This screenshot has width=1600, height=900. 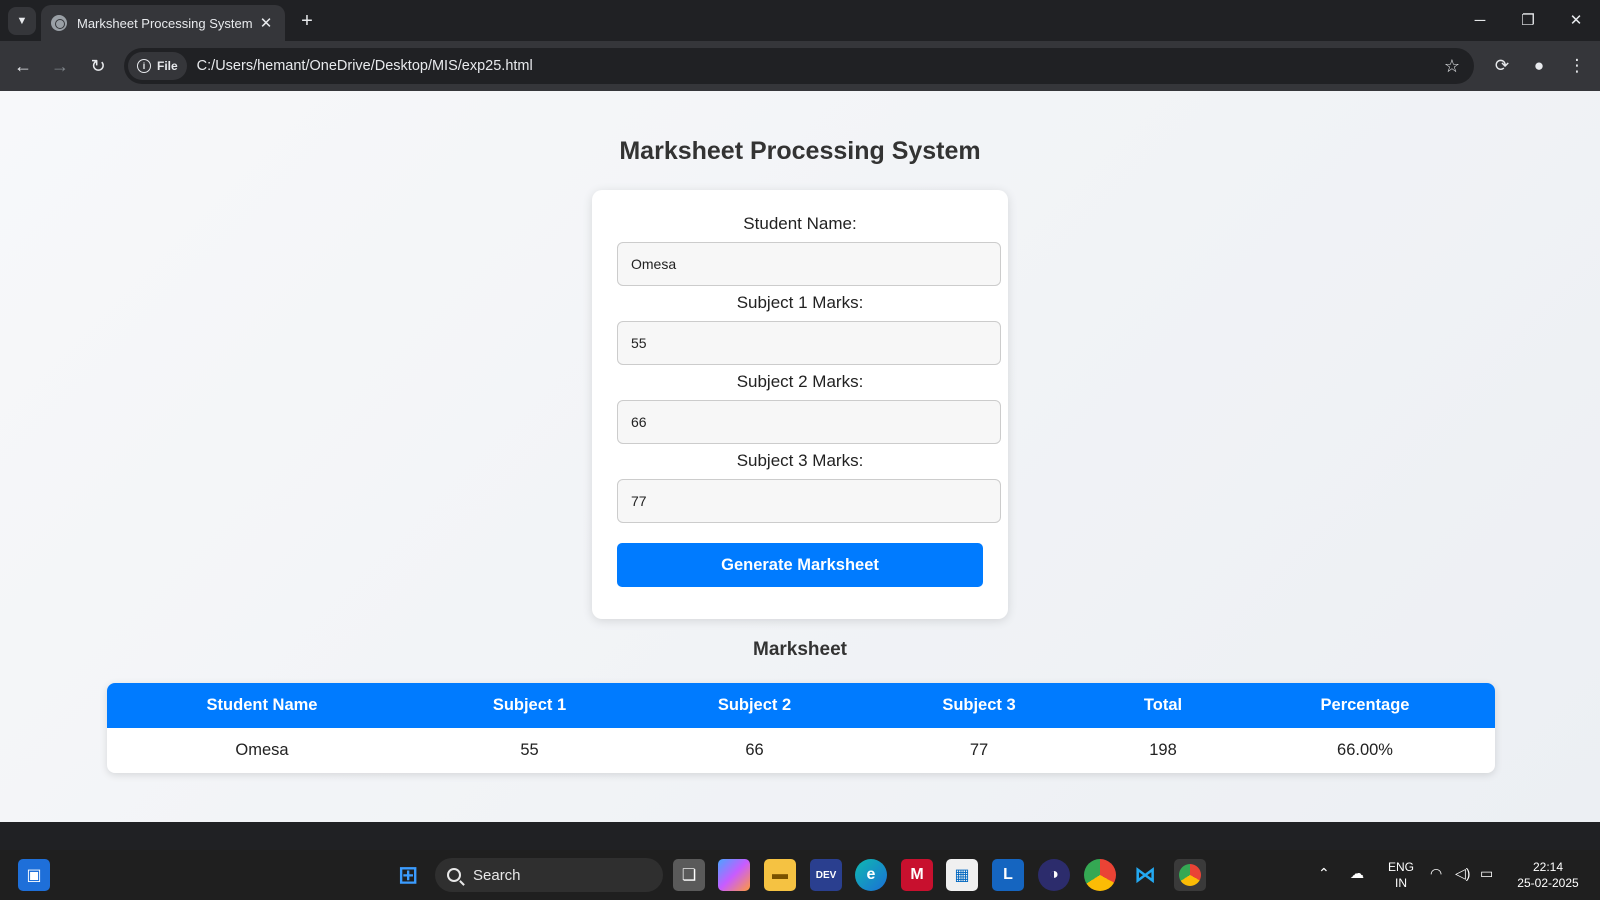 I want to click on site-chip-label: File, so click(x=167, y=66).